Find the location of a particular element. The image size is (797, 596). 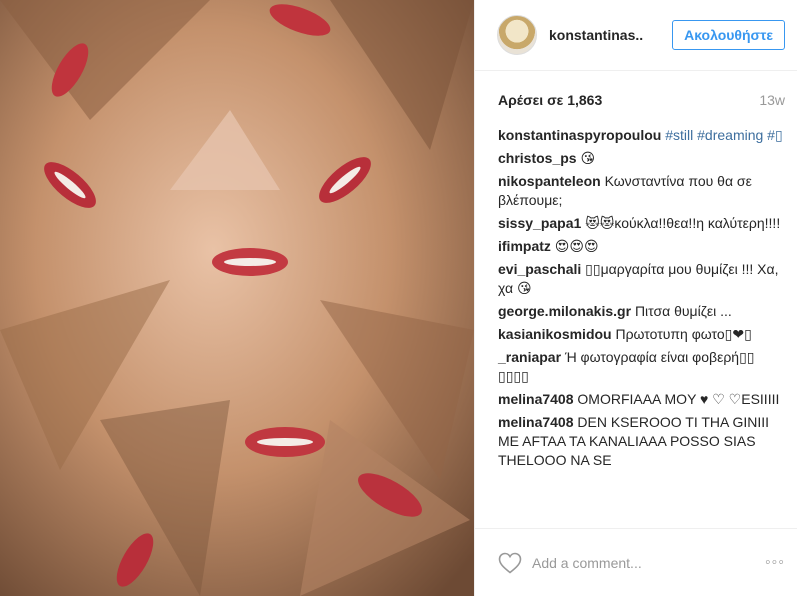

heart-icon is located at coordinates (510, 563).